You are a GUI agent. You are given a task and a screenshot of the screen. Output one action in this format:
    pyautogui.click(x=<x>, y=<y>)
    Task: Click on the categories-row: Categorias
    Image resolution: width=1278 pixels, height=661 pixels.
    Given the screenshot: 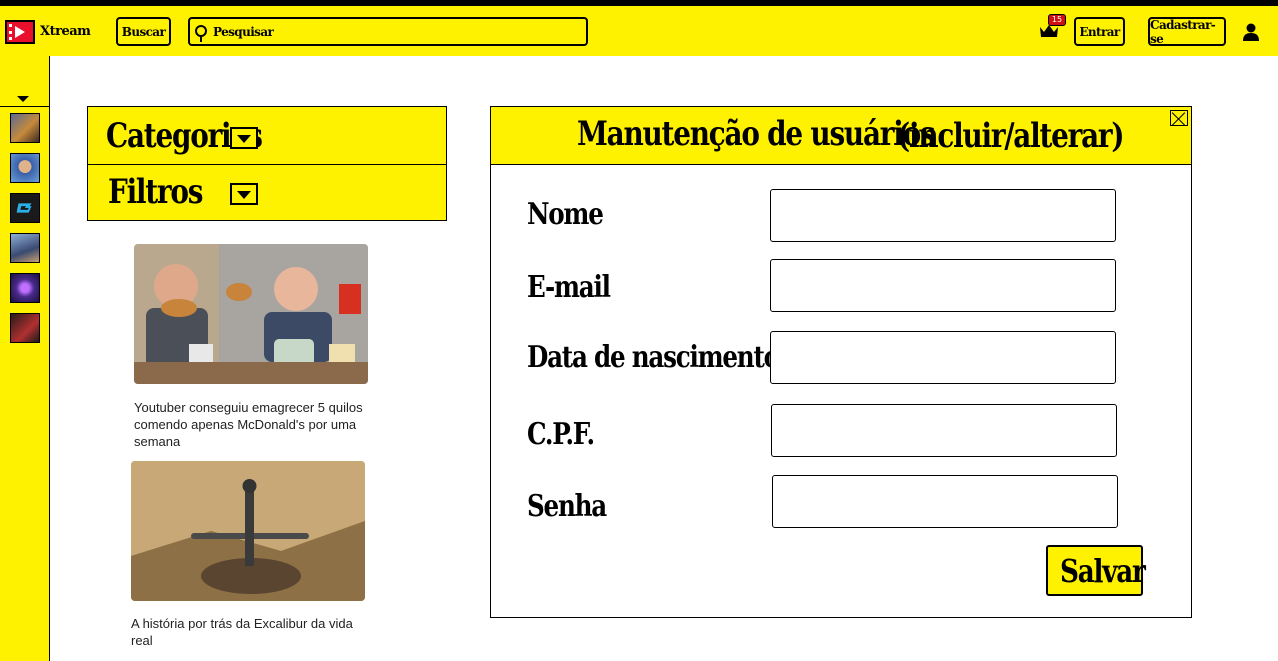 What is the action you would take?
    pyautogui.click(x=267, y=136)
    